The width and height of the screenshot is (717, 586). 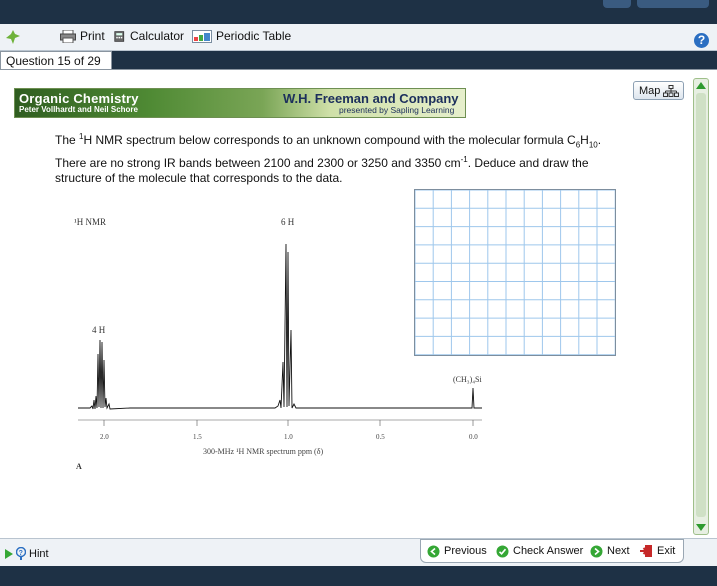 What do you see at coordinates (78, 109) in the screenshot?
I see `book-authors: Peter Vollhardt and Neil Schore` at bounding box center [78, 109].